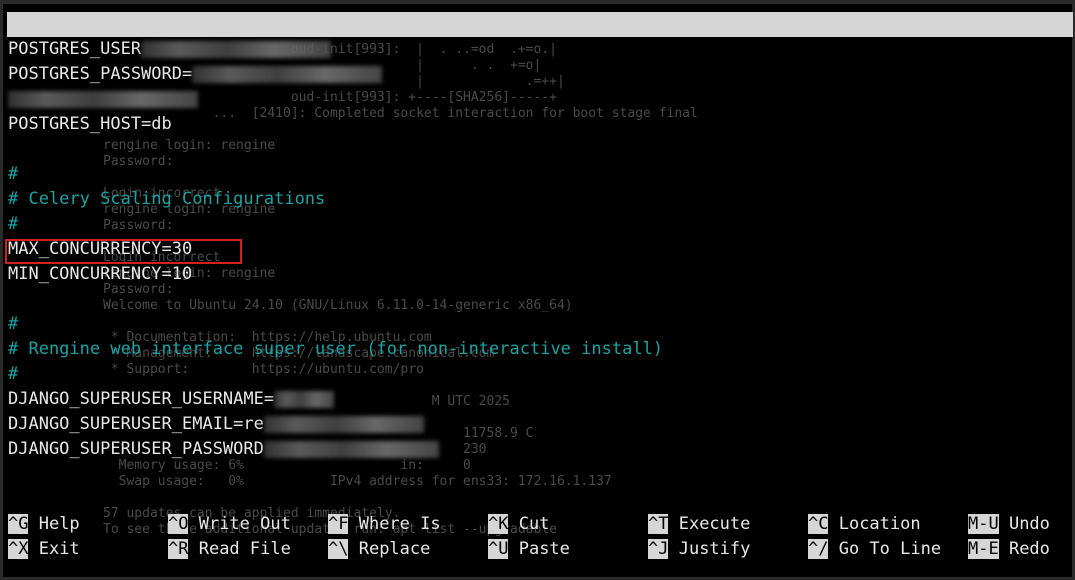 This screenshot has width=1075, height=580. Describe the element at coordinates (498, 524) in the screenshot. I see `shortcut-key: ^K` at that location.